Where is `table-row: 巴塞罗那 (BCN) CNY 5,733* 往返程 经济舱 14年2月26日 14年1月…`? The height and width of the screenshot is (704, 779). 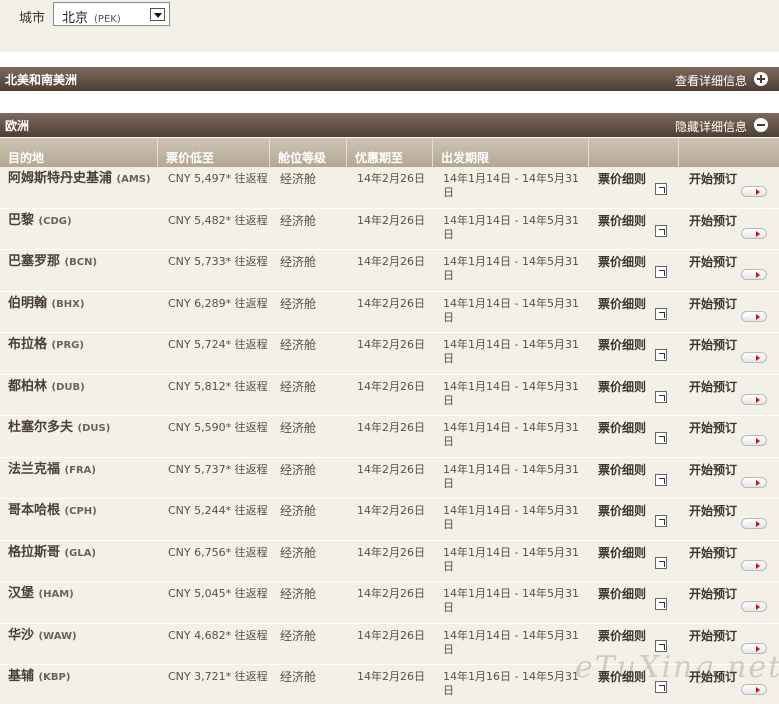 table-row: 巴塞罗那 (BCN) CNY 5,733* 往返程 经济舱 14年2月26日 14年1月… is located at coordinates (389, 271).